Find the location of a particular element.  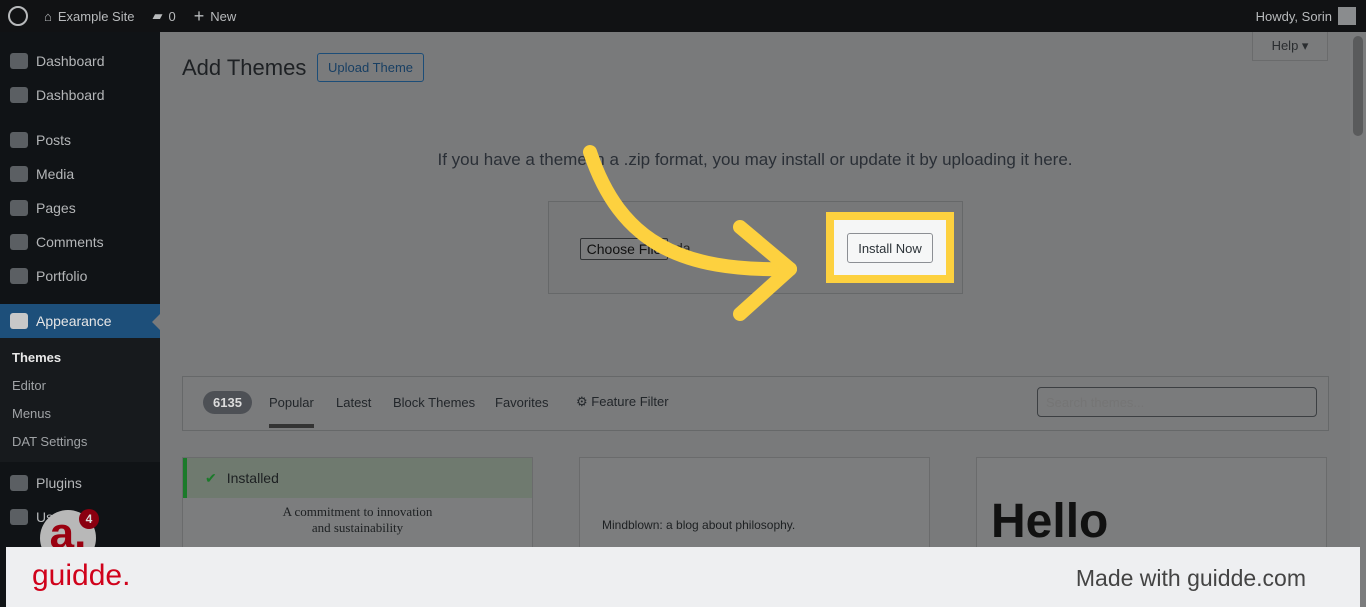

submenu-dat-settings: DAT Settings is located at coordinates (80, 442).